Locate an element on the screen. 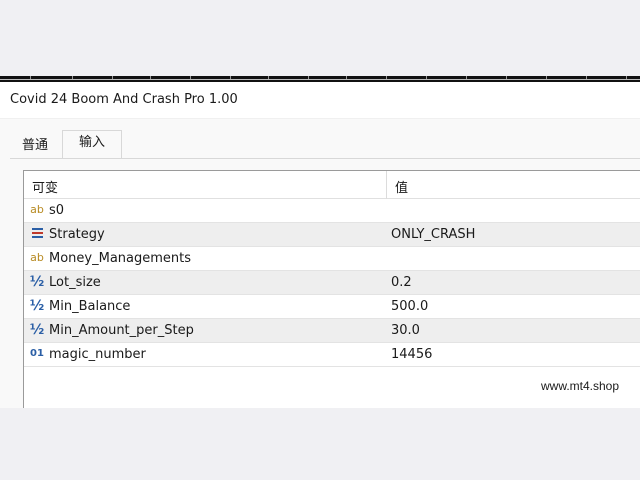  parameter-value: 500.0 is located at coordinates (409, 306).